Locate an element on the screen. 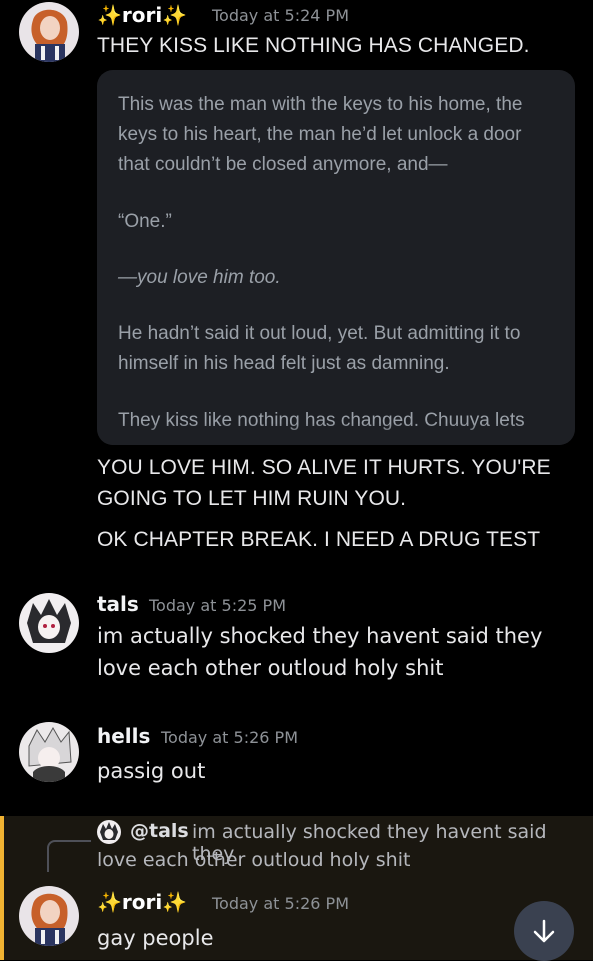 The image size is (593, 961). reply-mention: @tals is located at coordinates (159, 831).